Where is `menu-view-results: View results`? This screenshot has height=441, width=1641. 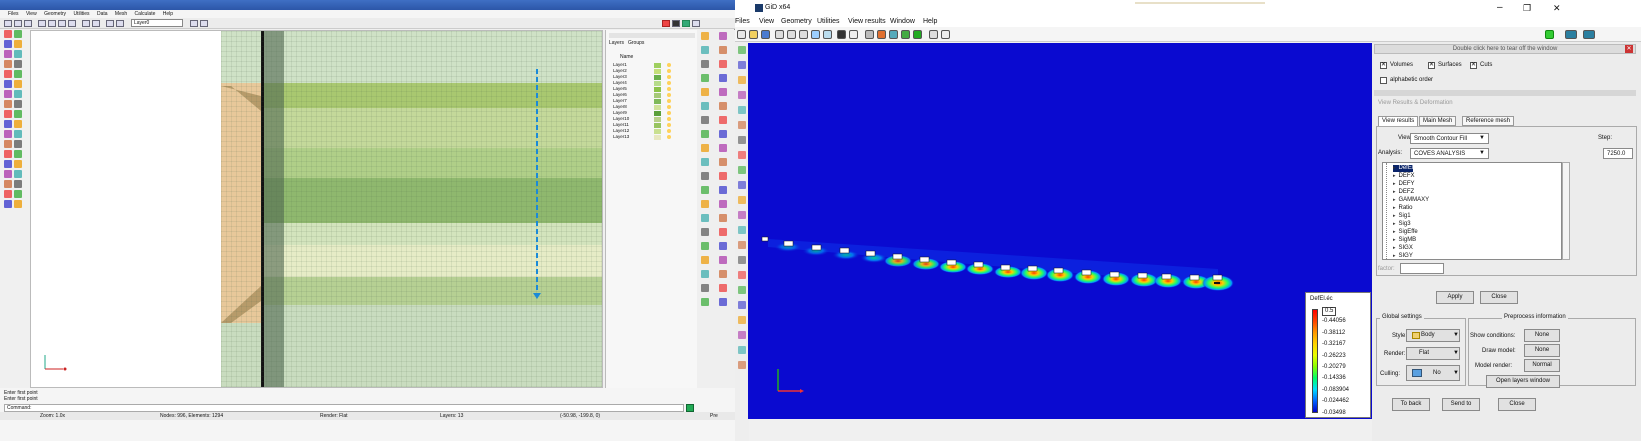
menu-view-results: View results is located at coordinates (867, 21).